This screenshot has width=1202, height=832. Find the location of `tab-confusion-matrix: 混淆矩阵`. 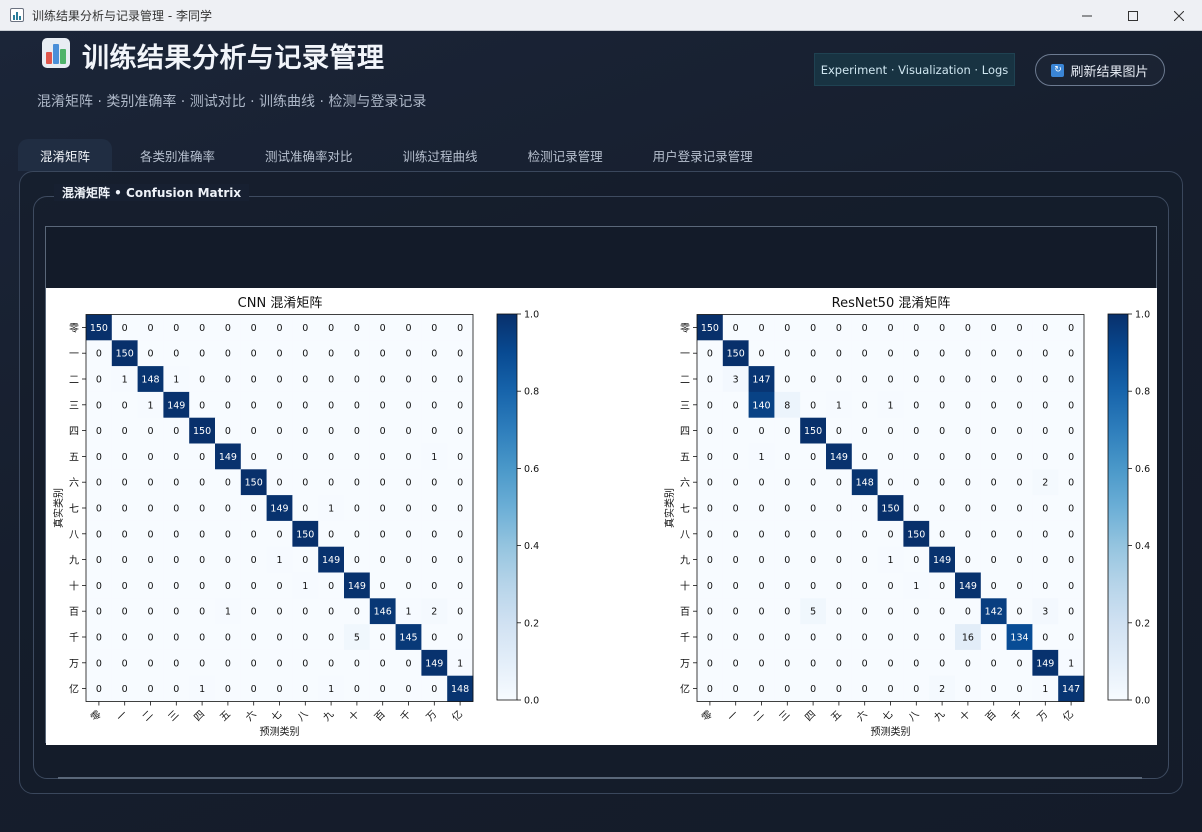

tab-confusion-matrix: 混淆矩阵 is located at coordinates (65, 155).